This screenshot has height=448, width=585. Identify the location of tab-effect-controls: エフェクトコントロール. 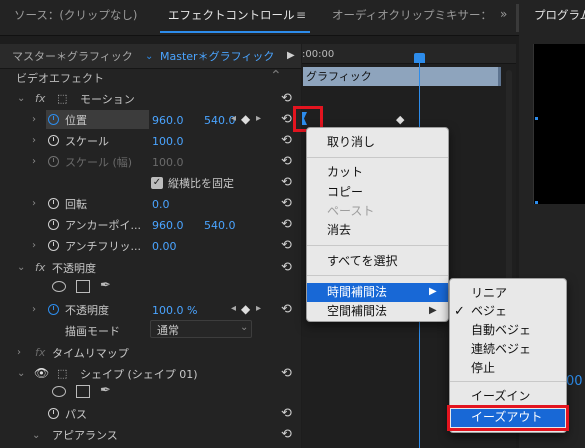
(231, 15).